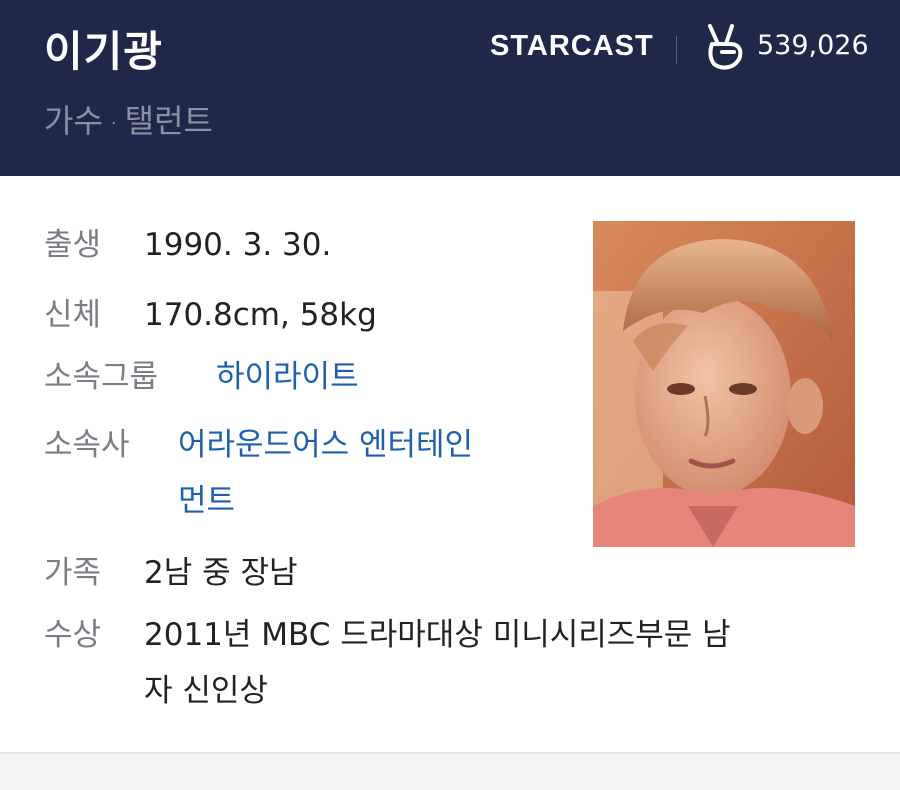  I want to click on profile-photo, so click(724, 384).